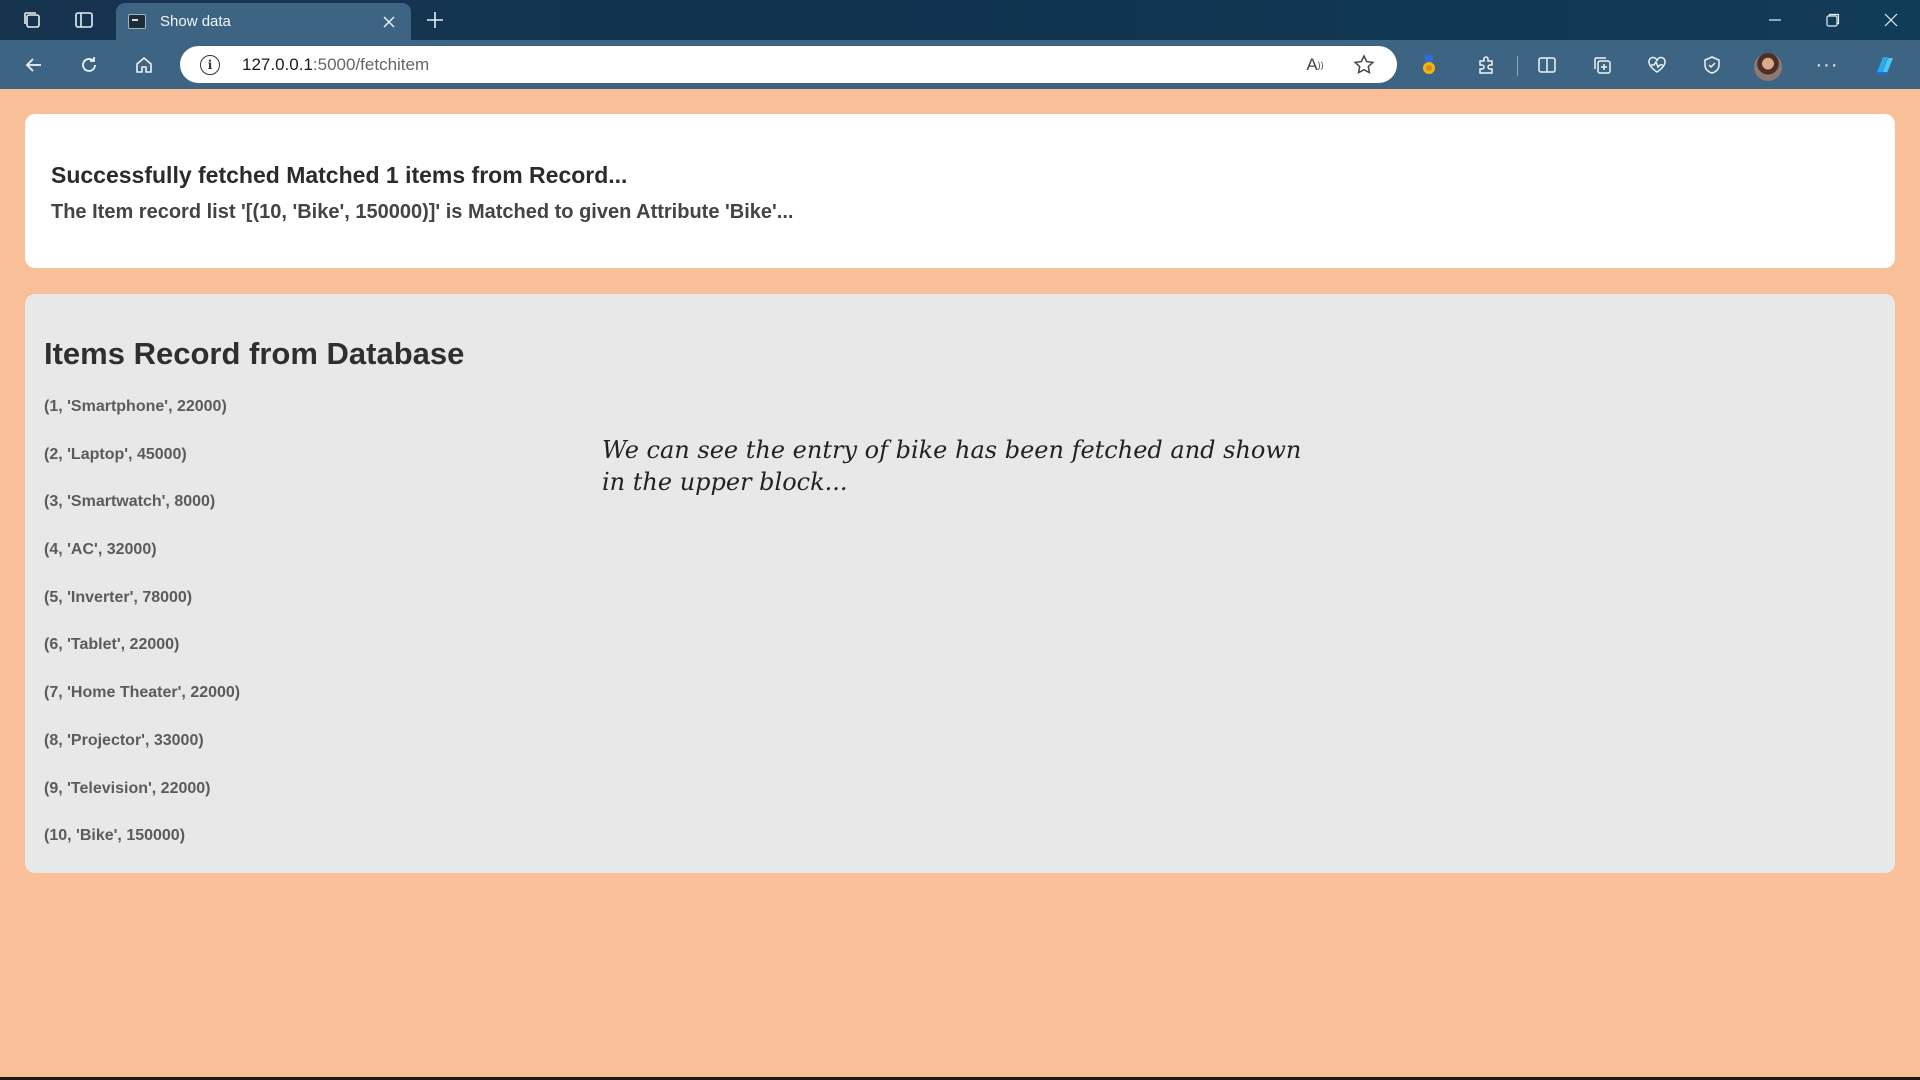 The image size is (1920, 1080). What do you see at coordinates (1775, 20) in the screenshot?
I see `minimize-button` at bounding box center [1775, 20].